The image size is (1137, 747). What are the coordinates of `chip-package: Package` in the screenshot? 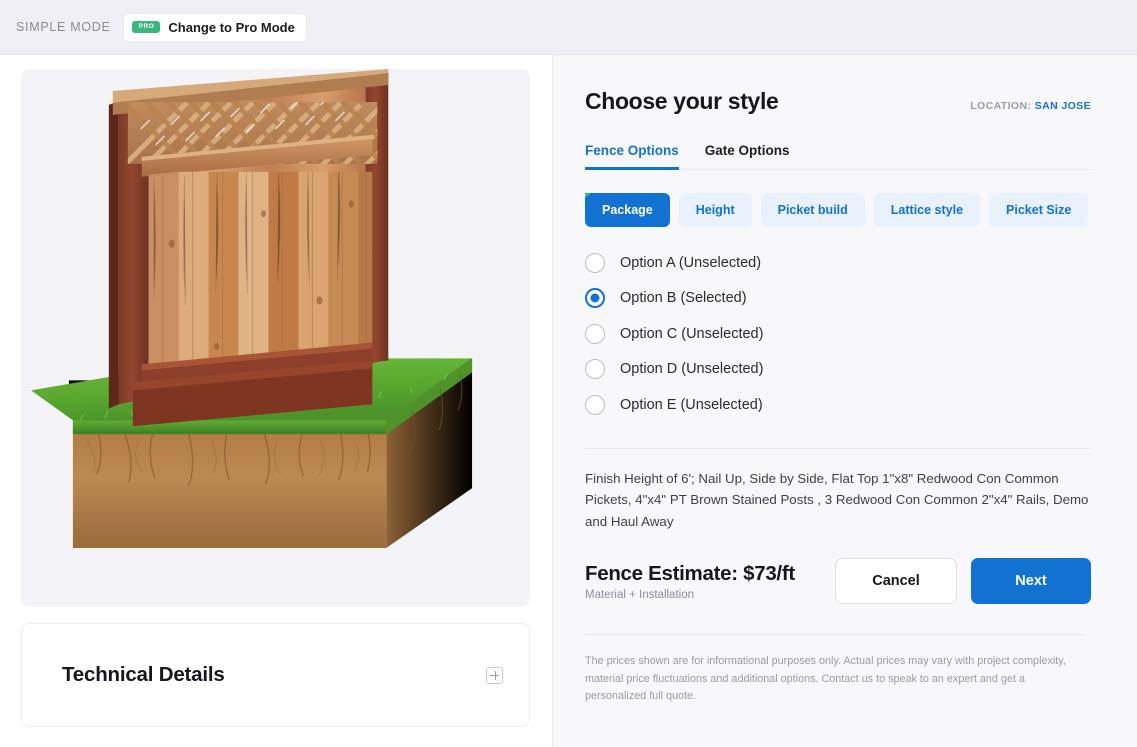 It's located at (627, 210).